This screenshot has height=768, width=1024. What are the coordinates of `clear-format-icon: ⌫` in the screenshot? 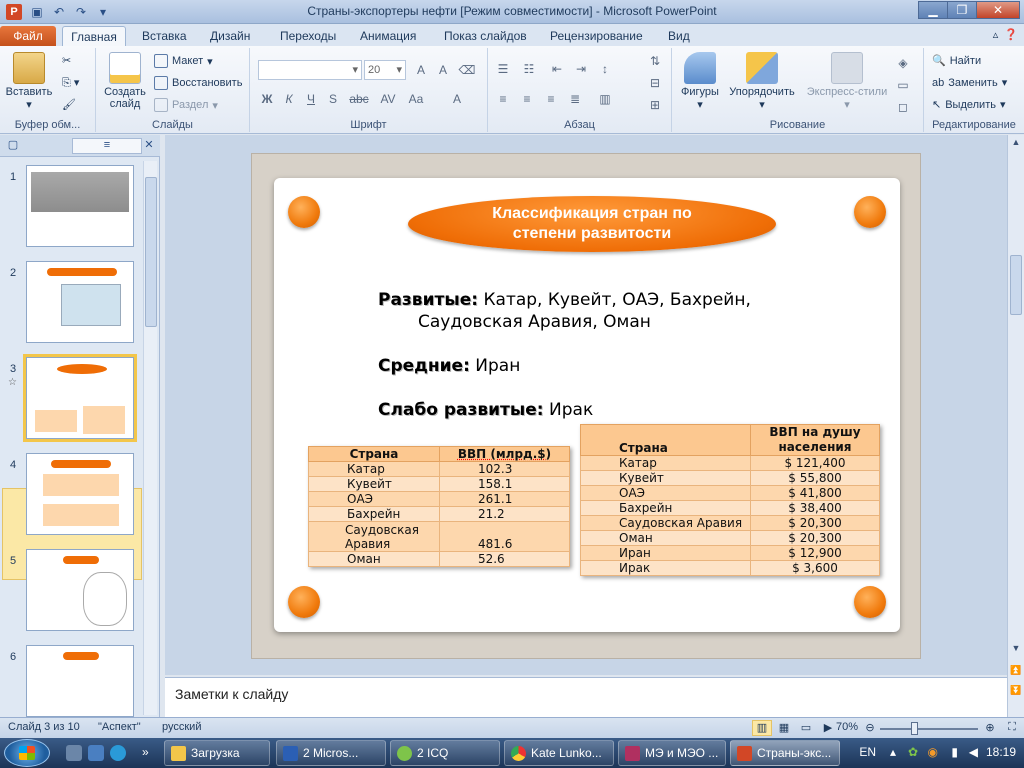 It's located at (467, 70).